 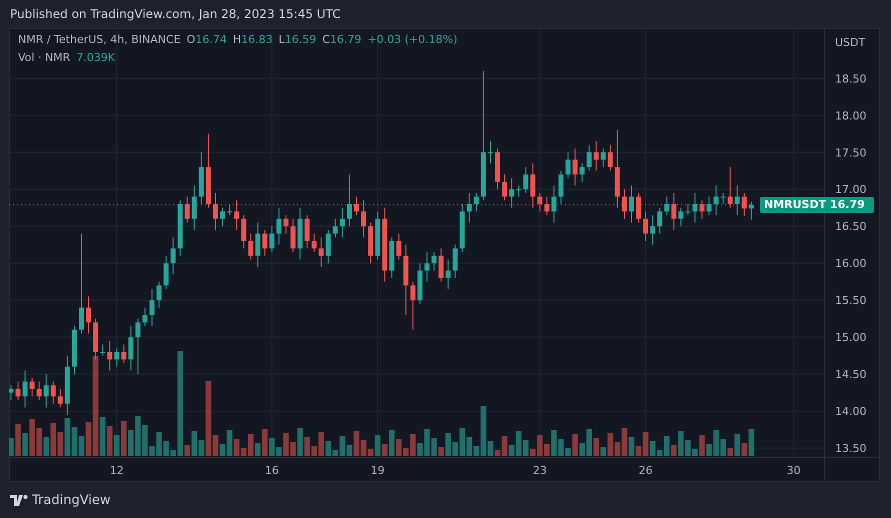 What do you see at coordinates (850, 42) in the screenshot?
I see `currency-label: USDT` at bounding box center [850, 42].